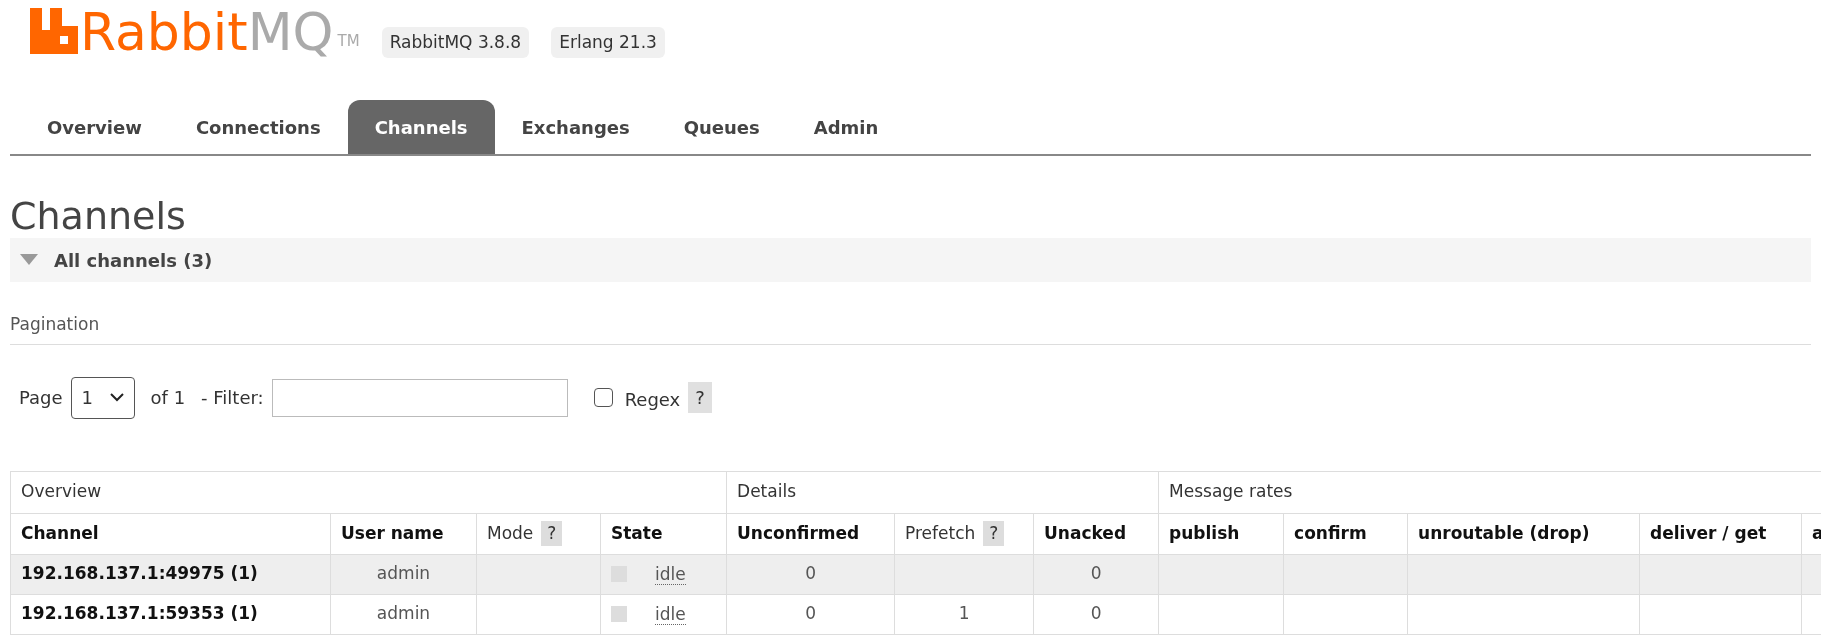 Image resolution: width=1821 pixels, height=638 pixels. Describe the element at coordinates (1096, 533) in the screenshot. I see `column-header: Unacked` at that location.